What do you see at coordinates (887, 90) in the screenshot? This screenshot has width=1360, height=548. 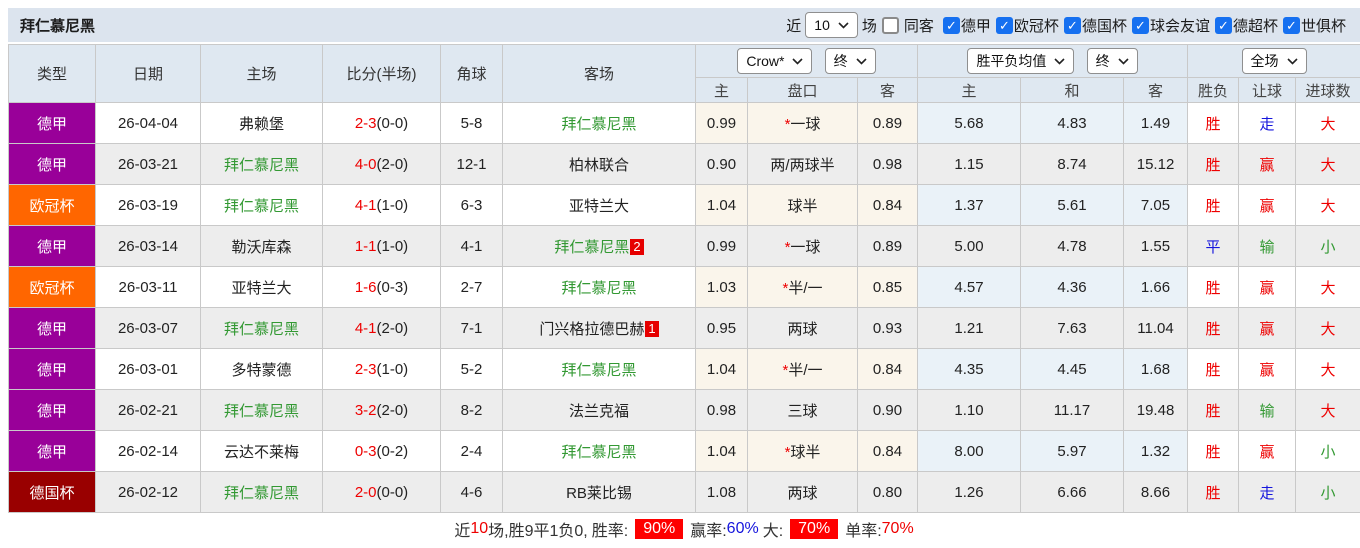 I see `subcol-odds-away: 客` at bounding box center [887, 90].